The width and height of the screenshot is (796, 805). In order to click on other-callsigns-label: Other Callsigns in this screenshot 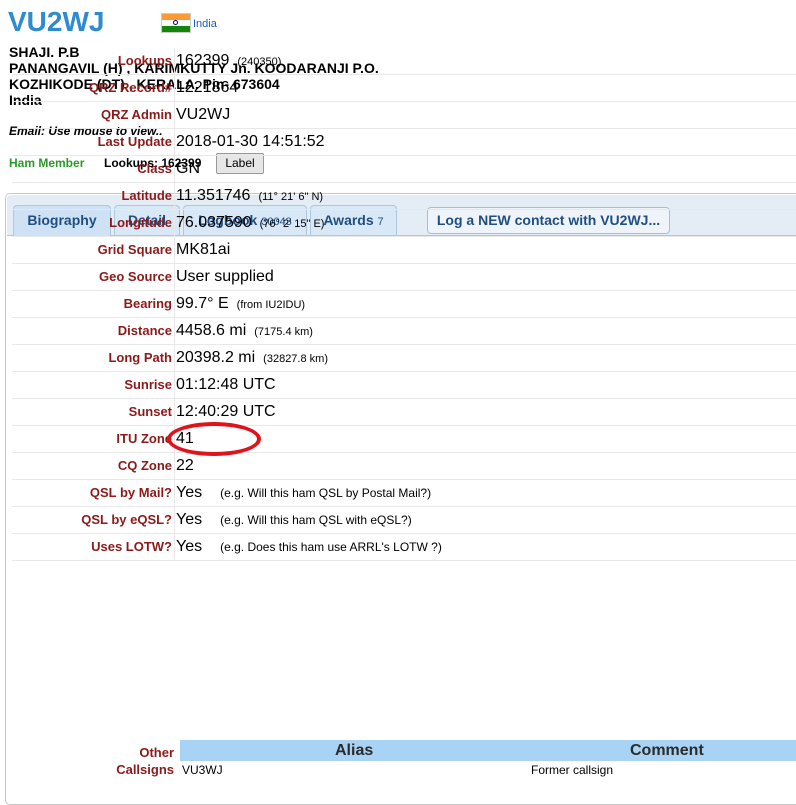, I will do `click(145, 761)`.